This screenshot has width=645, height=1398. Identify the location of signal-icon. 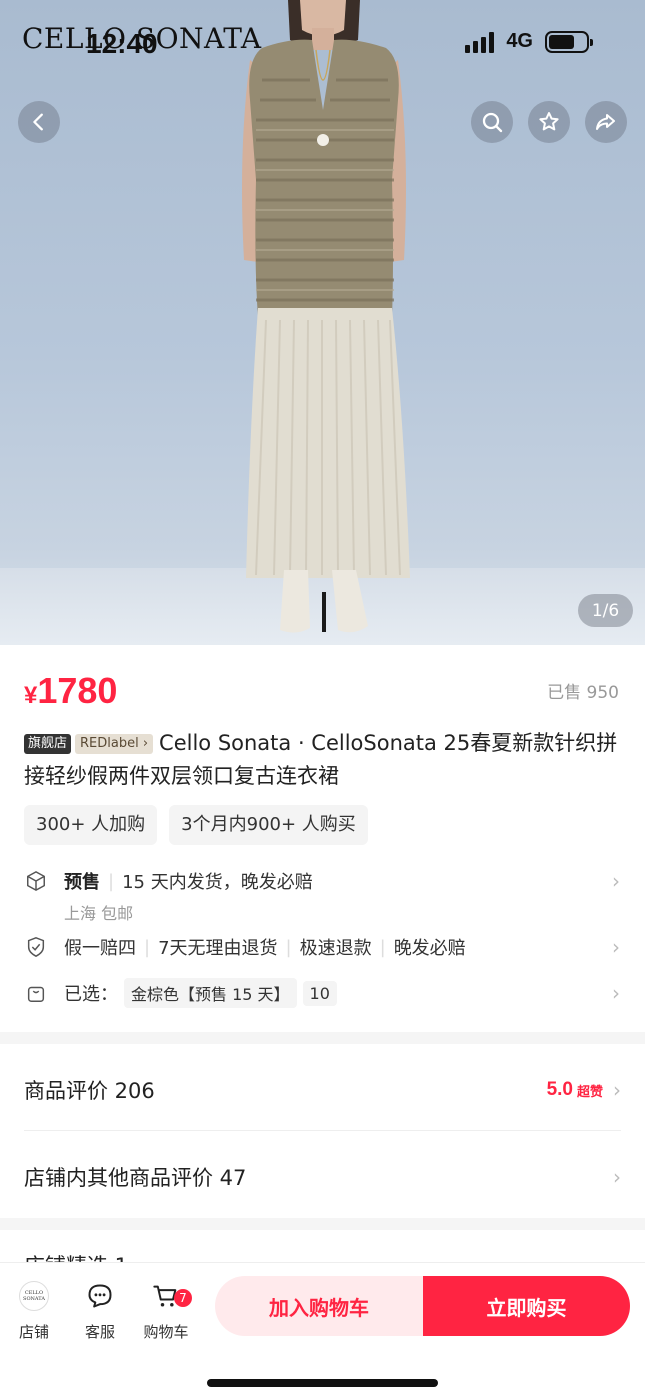
(480, 42).